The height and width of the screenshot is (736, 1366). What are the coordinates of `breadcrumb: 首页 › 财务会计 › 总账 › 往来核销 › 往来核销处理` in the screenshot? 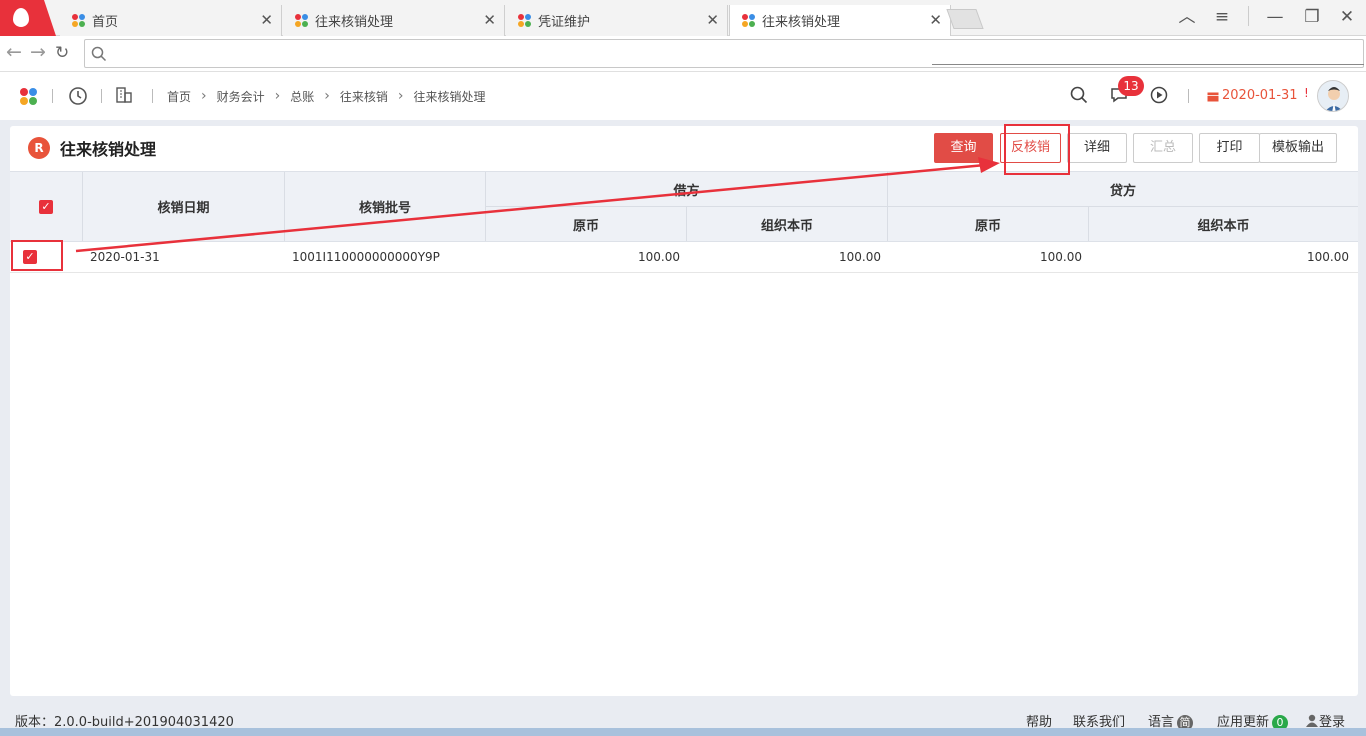 It's located at (326, 96).